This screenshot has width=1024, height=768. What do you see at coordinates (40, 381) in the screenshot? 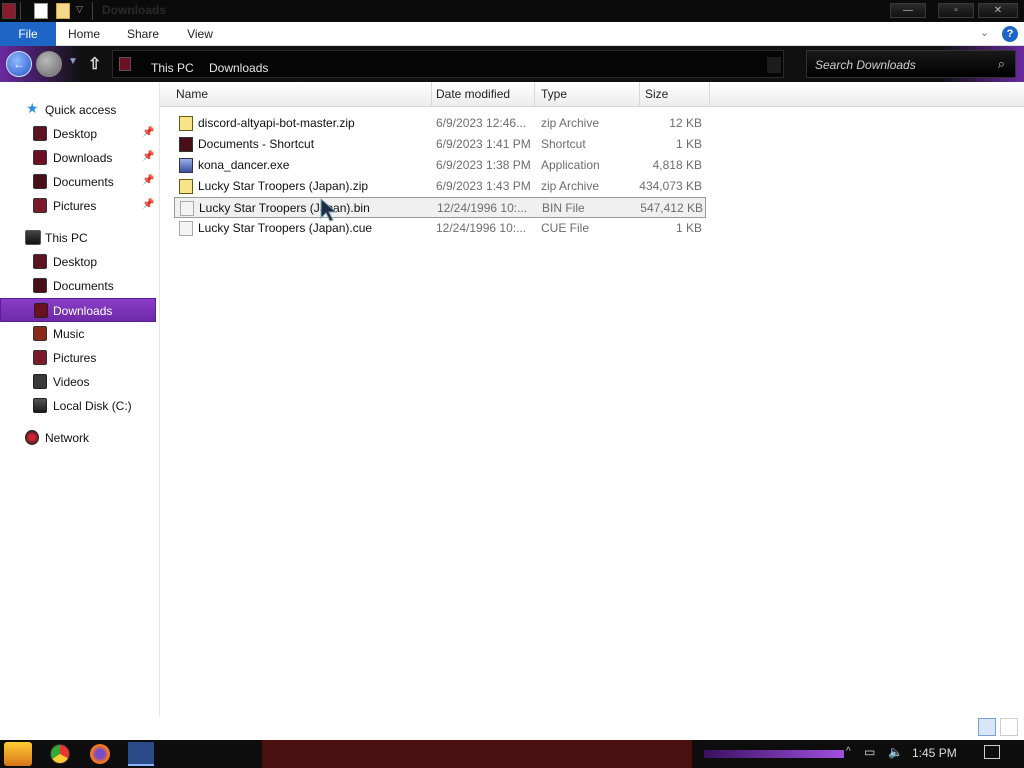
I see `videos-icon` at bounding box center [40, 381].